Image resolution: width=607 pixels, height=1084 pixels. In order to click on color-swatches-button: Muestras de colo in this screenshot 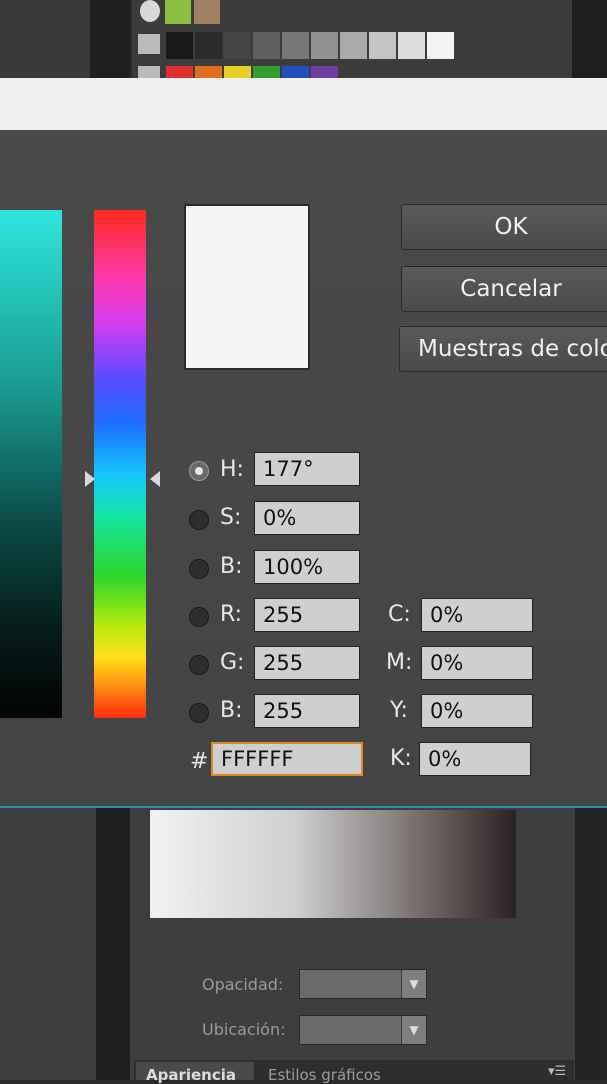, I will do `click(503, 349)`.